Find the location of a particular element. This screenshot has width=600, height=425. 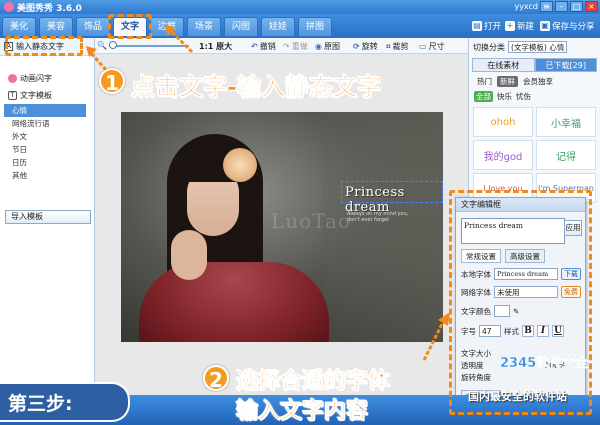

site-brand: 2345软件大全 is located at coordinates (544, 363).